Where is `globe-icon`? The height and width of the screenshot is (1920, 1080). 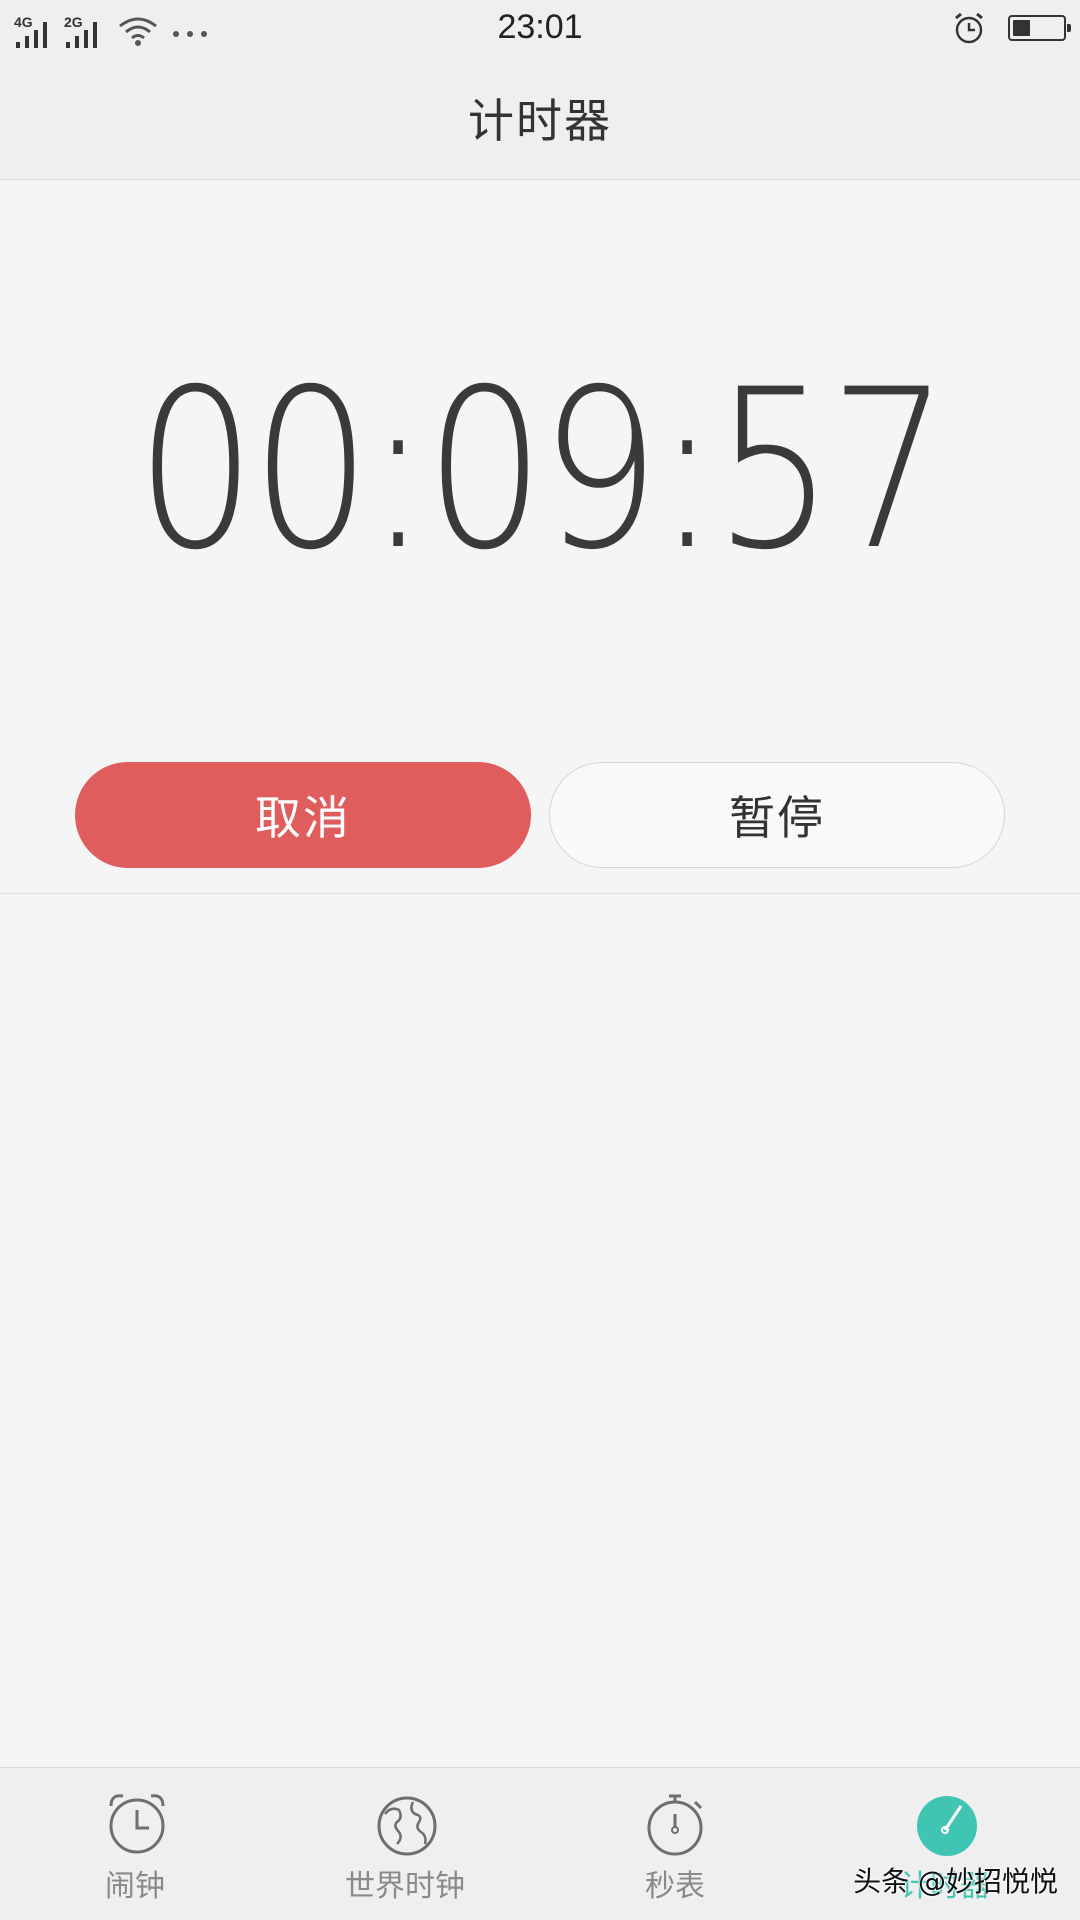 globe-icon is located at coordinates (407, 1826).